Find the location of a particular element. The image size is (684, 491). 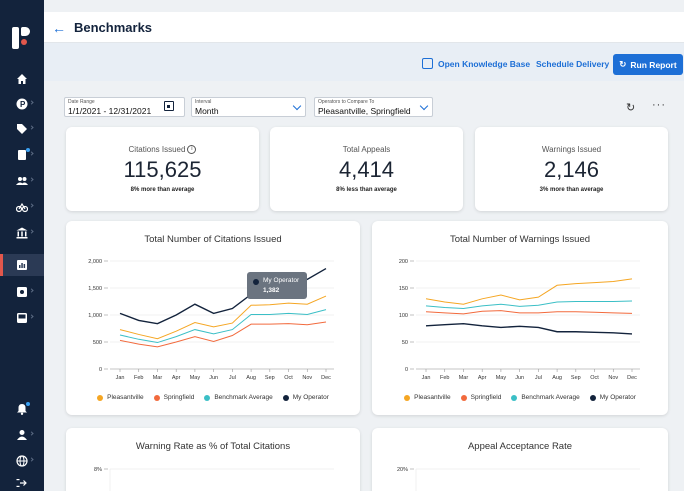

y-tick-label: 0 is located at coordinates (406, 370).